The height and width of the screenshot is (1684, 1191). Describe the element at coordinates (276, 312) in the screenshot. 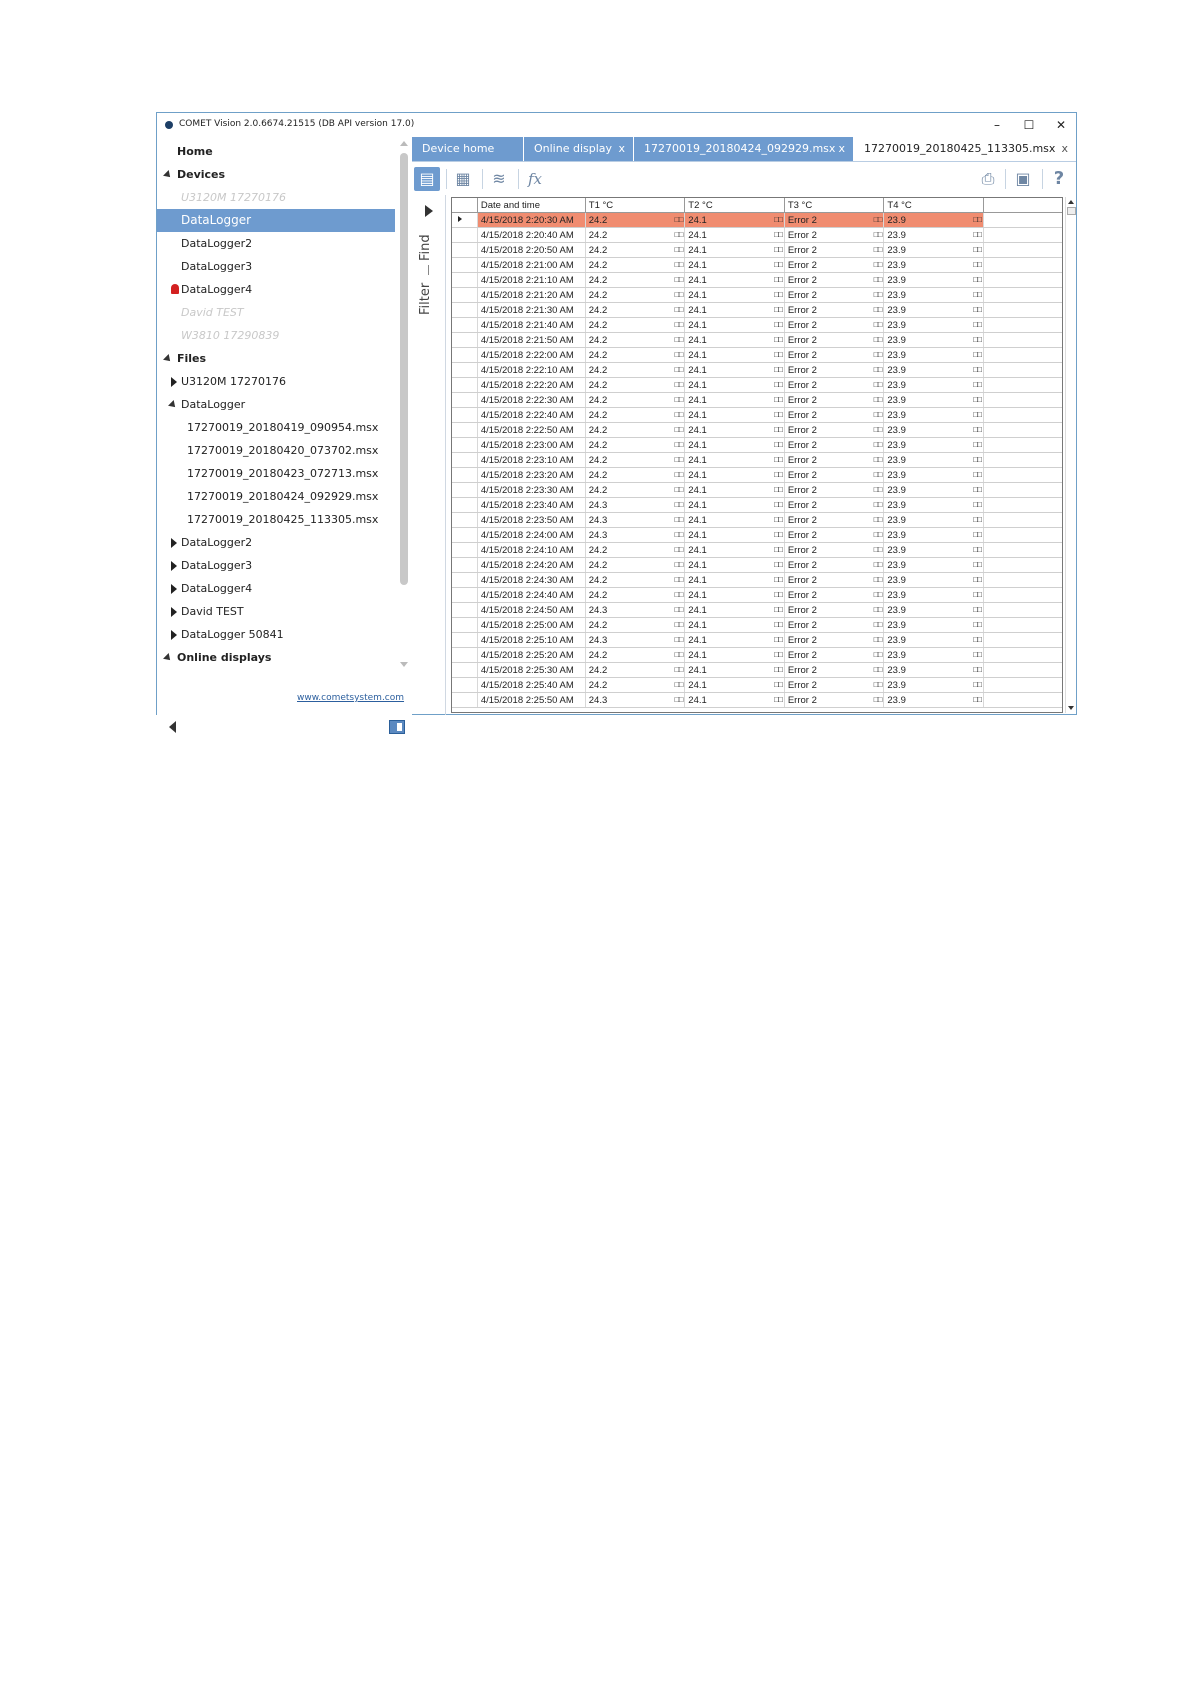

I see `sidebar-item: David TEST` at that location.